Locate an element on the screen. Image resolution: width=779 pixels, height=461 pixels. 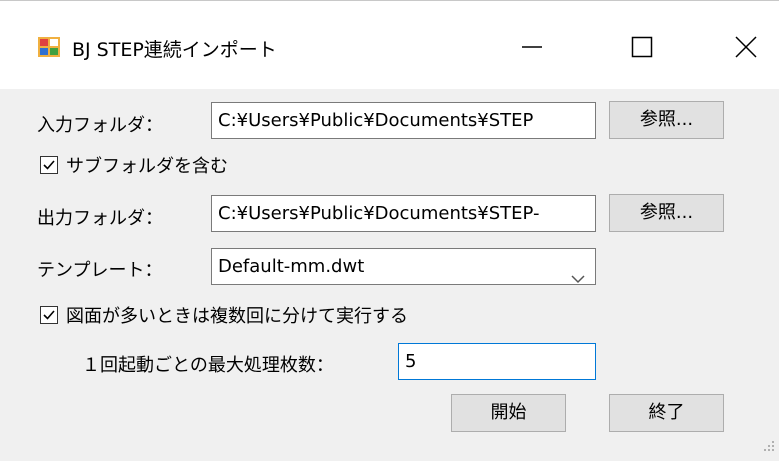
subfolder-checkbox is located at coordinates (49, 165).